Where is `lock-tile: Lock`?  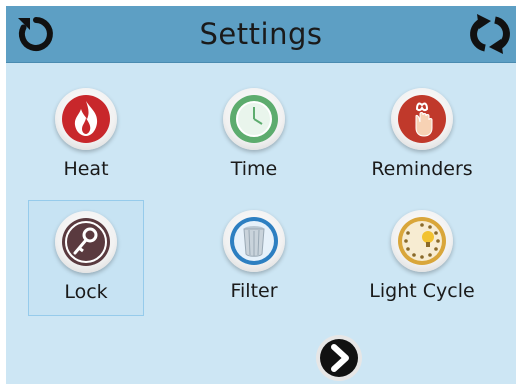
lock-tile: Lock is located at coordinates (86, 258).